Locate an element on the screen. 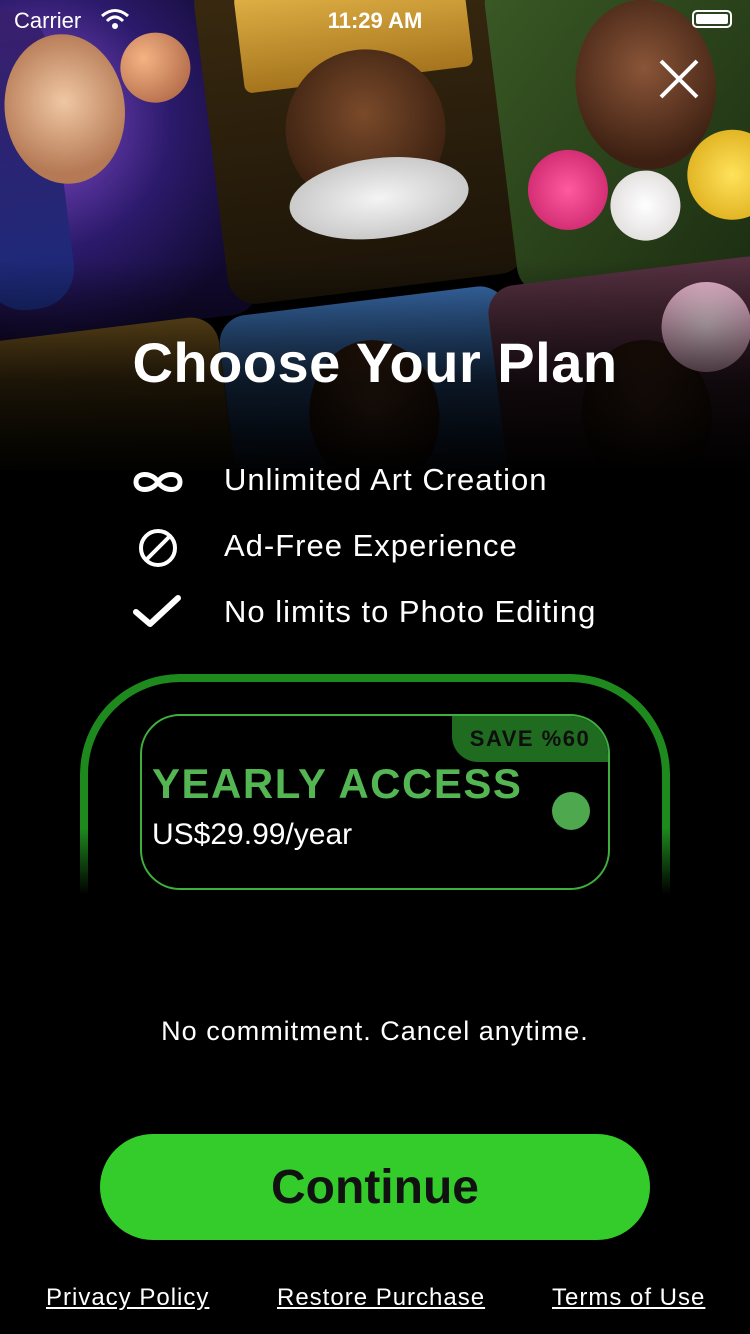  checkmark-icon is located at coordinates (157, 611).